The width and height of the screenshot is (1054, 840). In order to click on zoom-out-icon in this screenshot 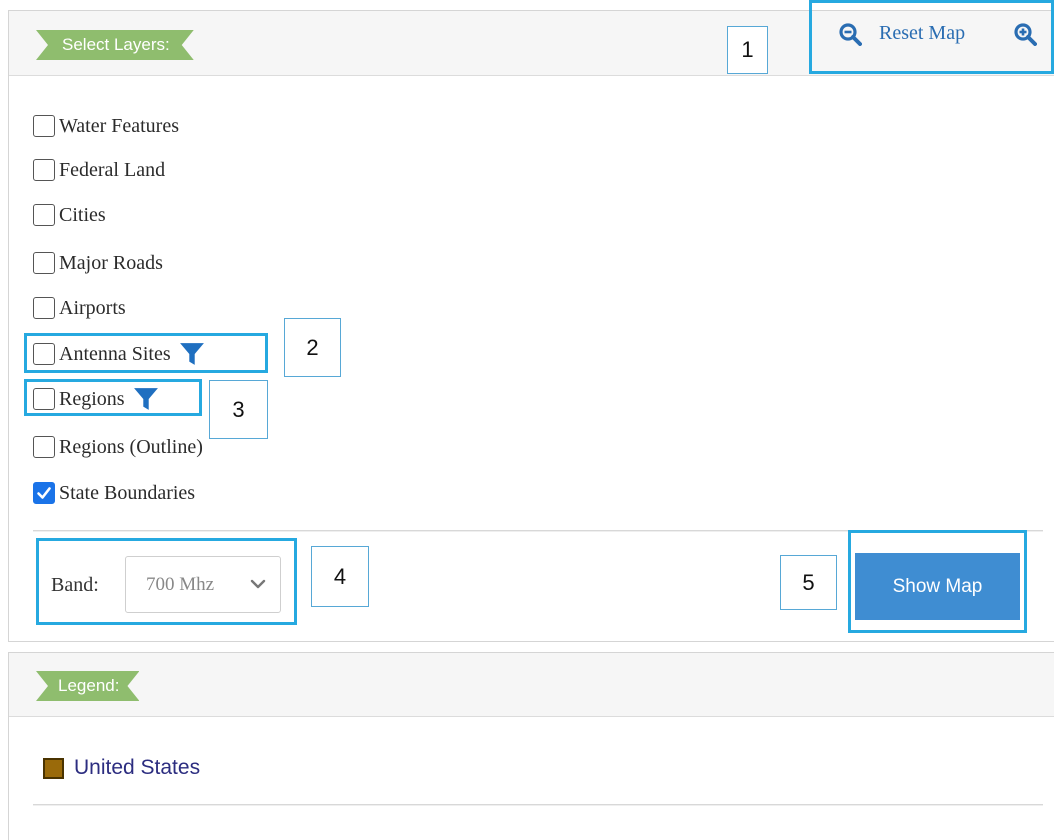, I will do `click(850, 34)`.